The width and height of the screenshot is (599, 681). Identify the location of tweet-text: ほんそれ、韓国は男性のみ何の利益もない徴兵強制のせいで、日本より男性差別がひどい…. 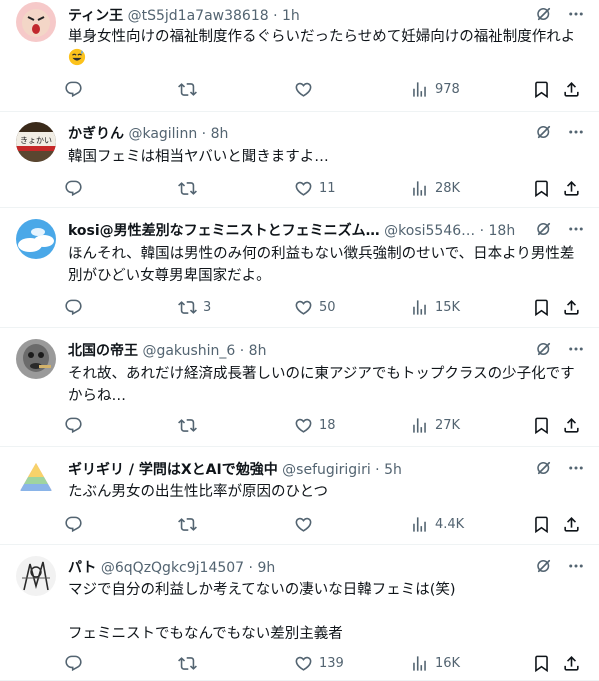
(321, 265).